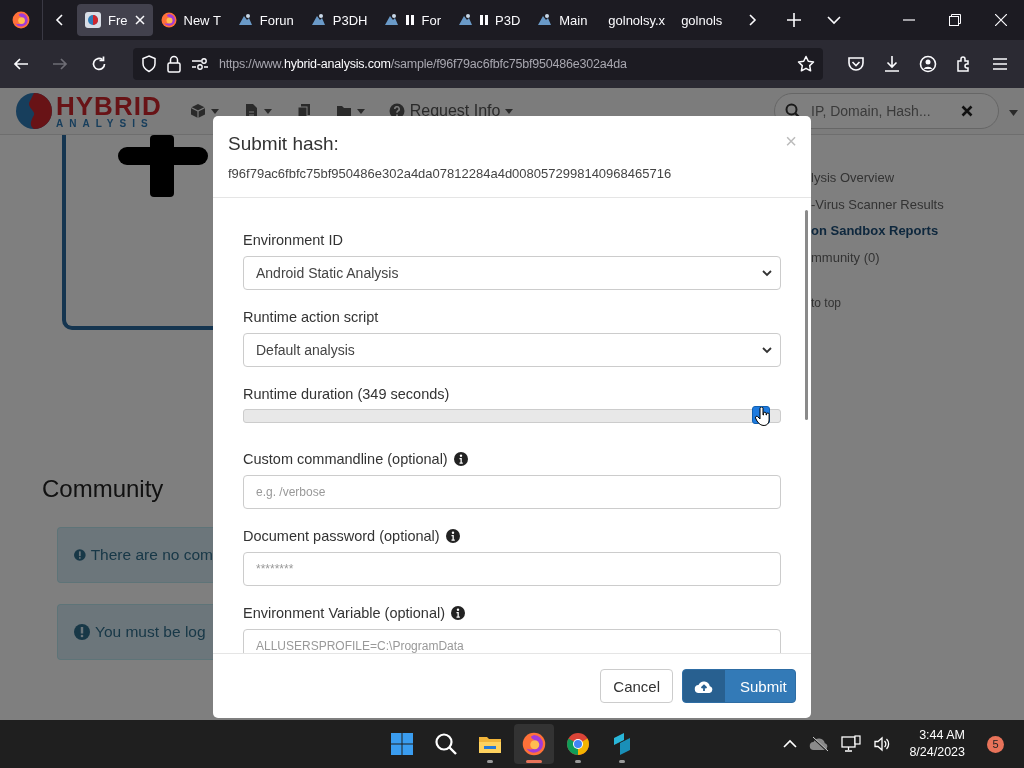  Describe the element at coordinates (338, 20) in the screenshot. I see `browser-tab: P3DH` at that location.